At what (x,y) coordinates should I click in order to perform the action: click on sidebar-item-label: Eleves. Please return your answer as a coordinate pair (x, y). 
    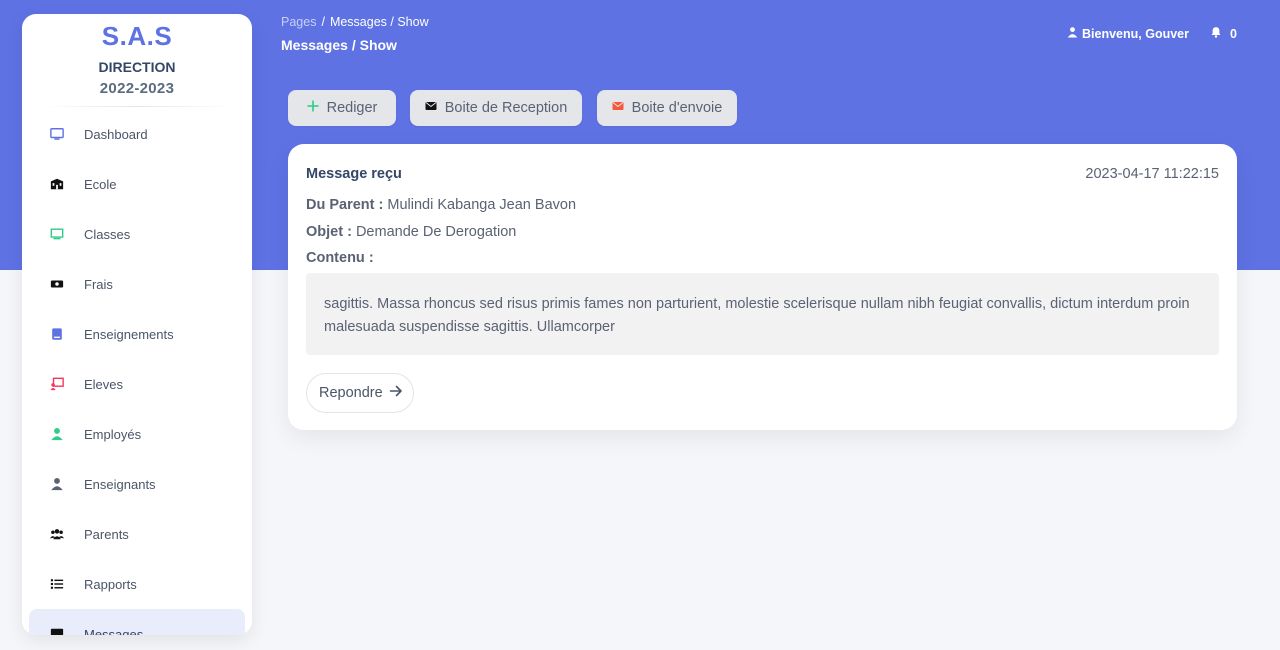
    Looking at the image, I should click on (104, 384).